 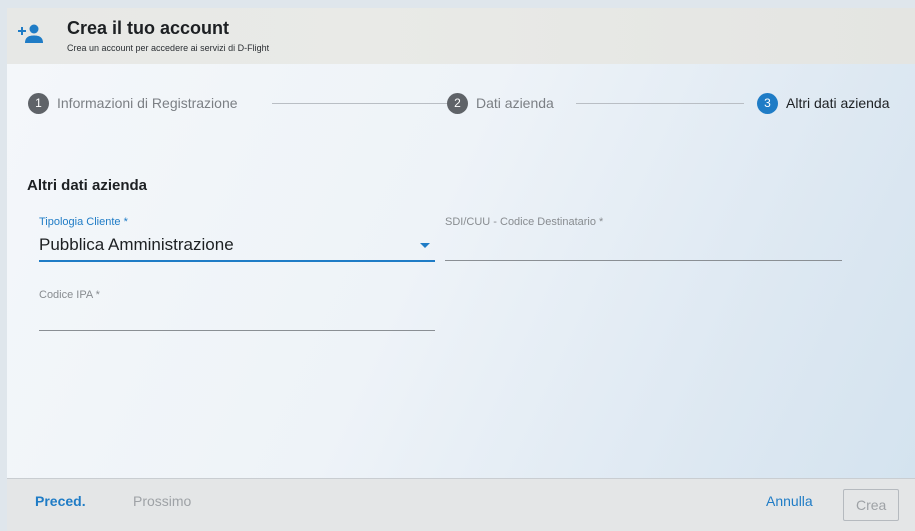 I want to click on codice-ipa-label: Codice IPA *, so click(x=69, y=295).